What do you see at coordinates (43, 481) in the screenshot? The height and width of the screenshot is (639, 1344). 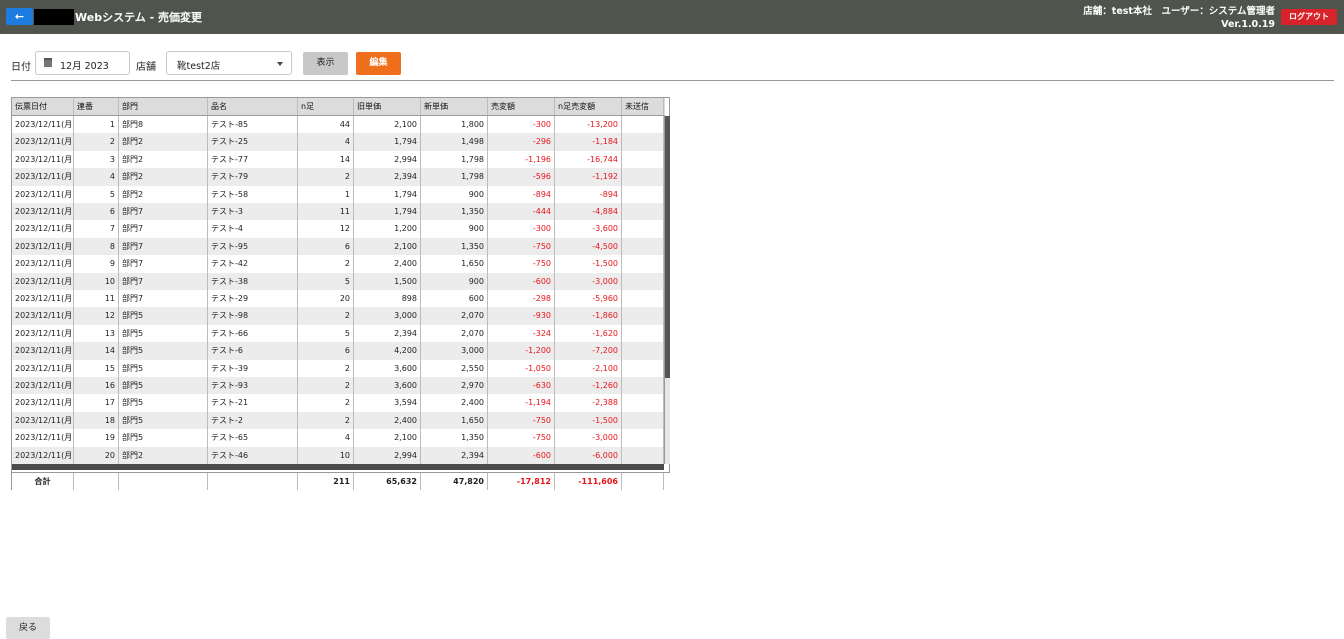 I see `totals-label: 合計` at bounding box center [43, 481].